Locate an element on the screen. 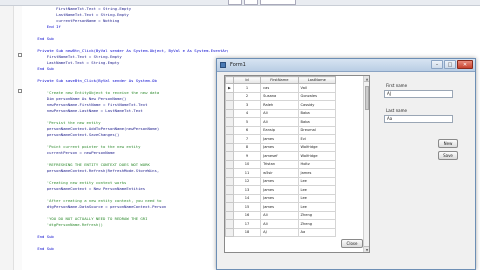 This screenshot has height=270, width=480. grid-row: 11 w5sir James is located at coordinates (297, 173).